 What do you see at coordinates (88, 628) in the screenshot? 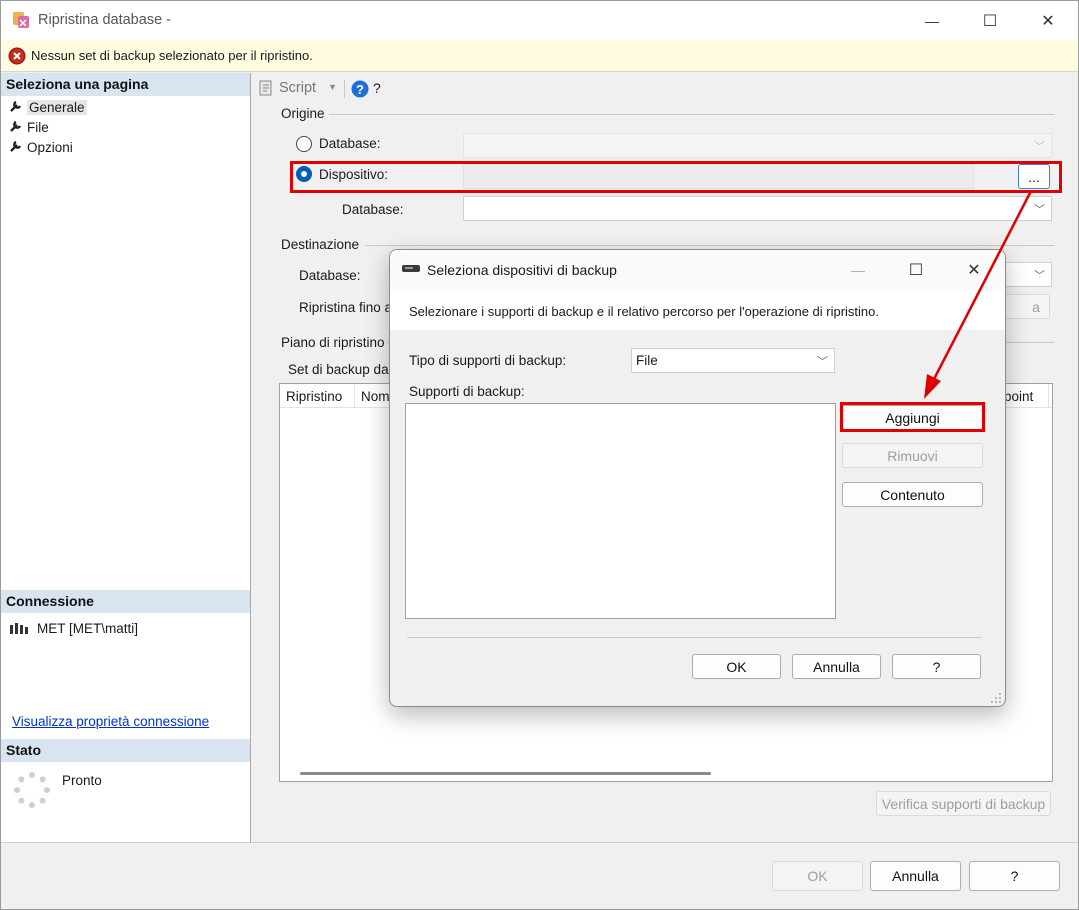
I see `connection-value: MET [MET\matti]` at bounding box center [88, 628].